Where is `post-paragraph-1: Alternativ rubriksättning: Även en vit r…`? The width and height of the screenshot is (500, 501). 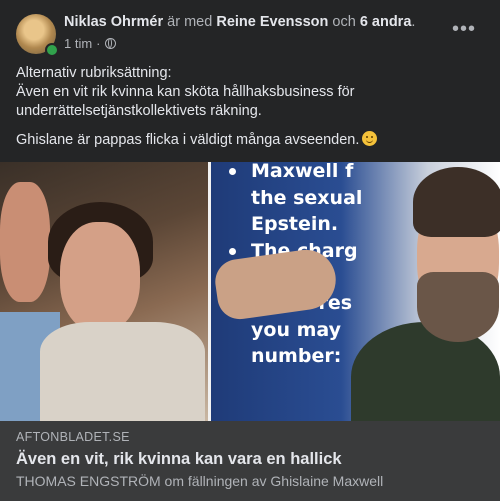
post-paragraph-1: Alternativ rubriksättning: Även en vit r… is located at coordinates (246, 92).